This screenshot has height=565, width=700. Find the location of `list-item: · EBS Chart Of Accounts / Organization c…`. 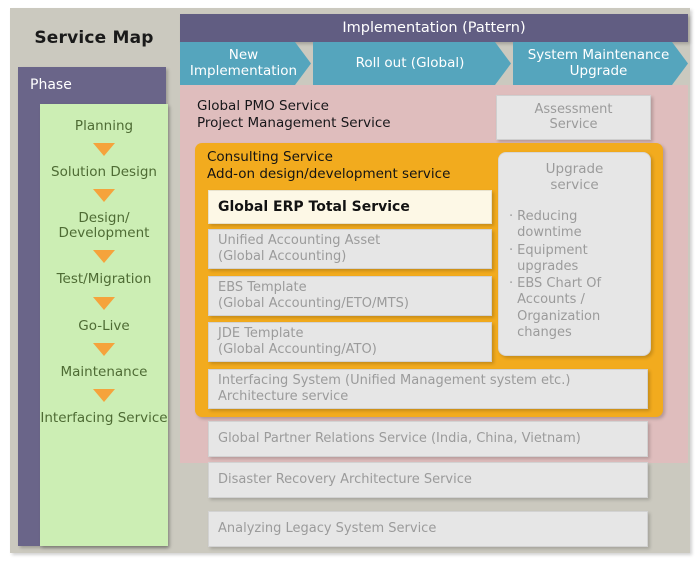

list-item: · EBS Chart Of Accounts / Organization c… is located at coordinates (574, 308).